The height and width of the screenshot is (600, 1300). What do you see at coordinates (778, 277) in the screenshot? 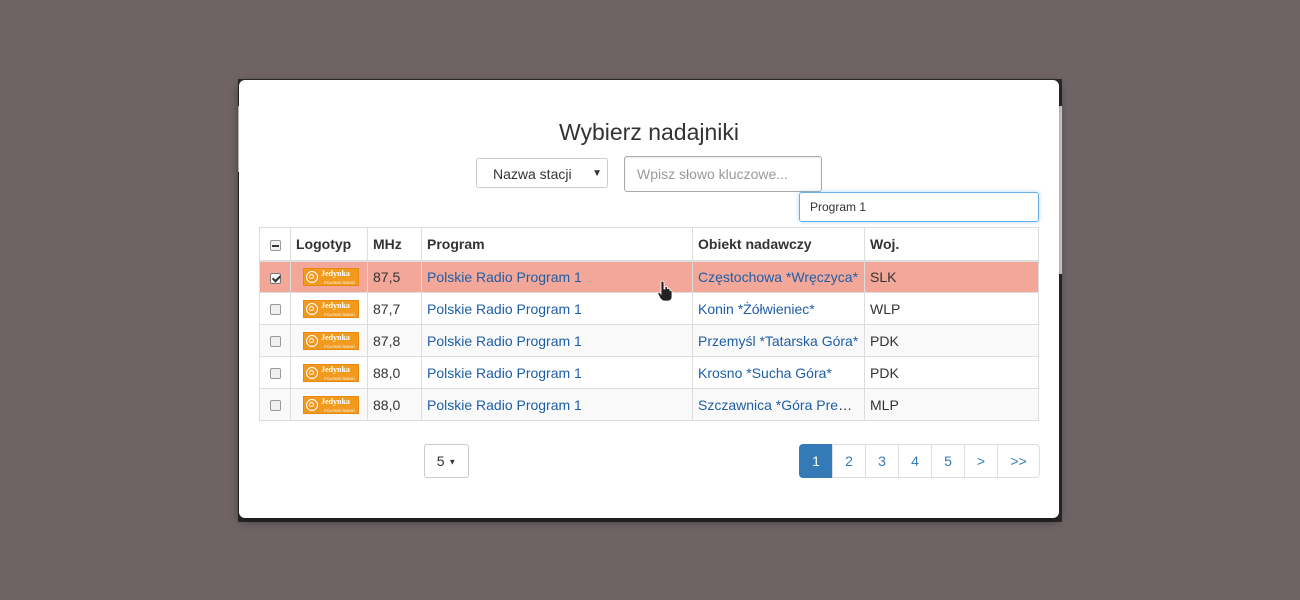
I see `object-link: Częstochowa *Wręczyca*` at bounding box center [778, 277].